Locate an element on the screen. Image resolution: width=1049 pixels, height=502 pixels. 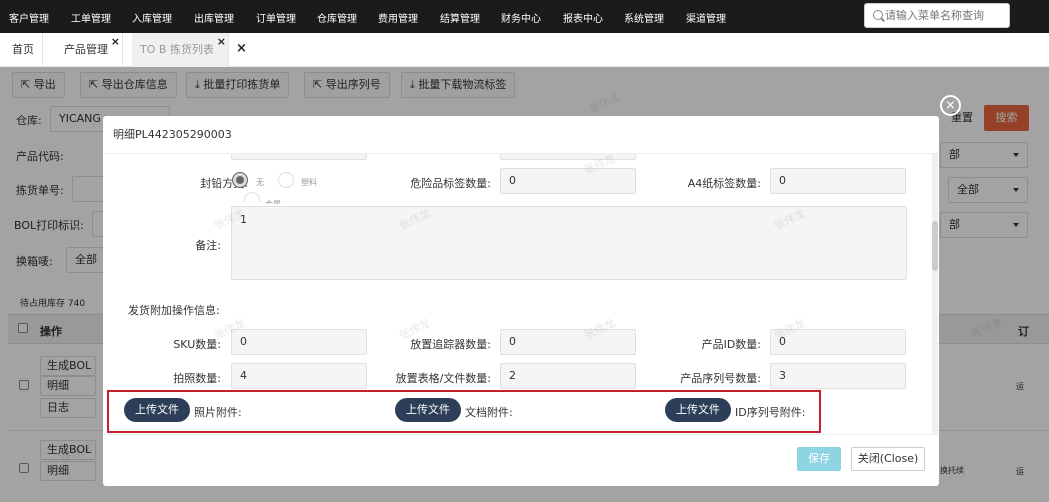
search-icon is located at coordinates (878, 15).